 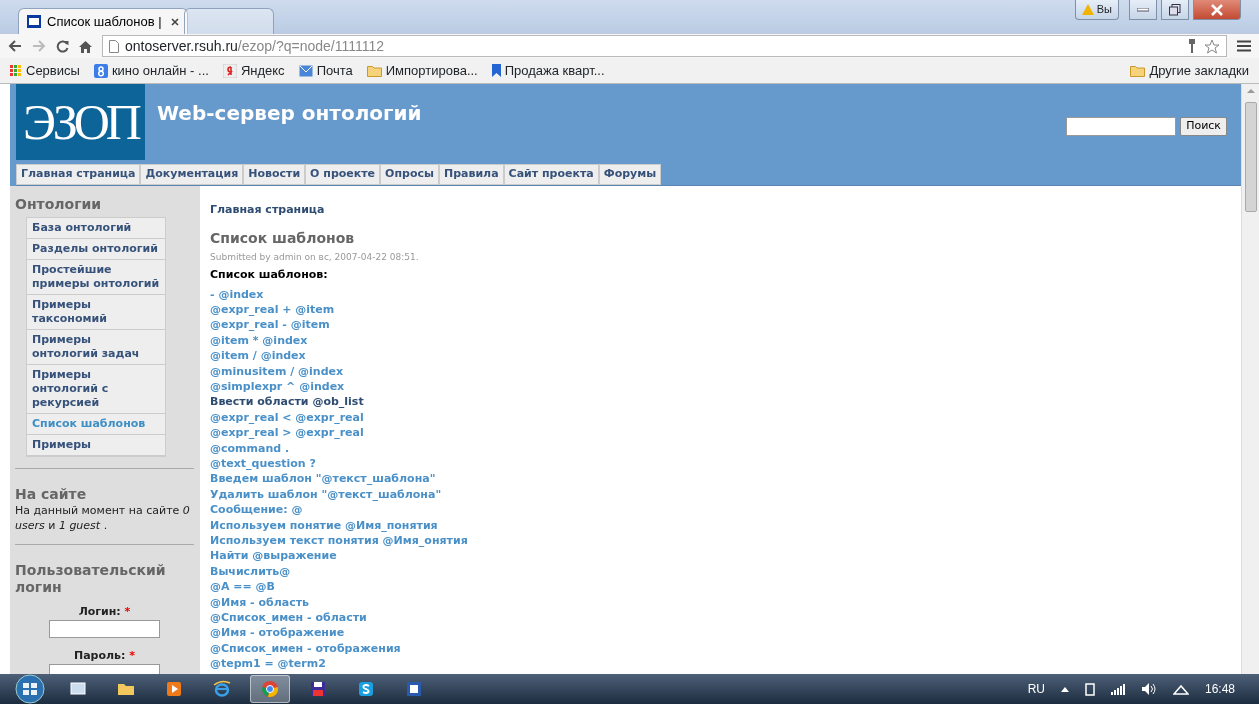 What do you see at coordinates (274, 174) in the screenshot?
I see `nav-tab: Новости` at bounding box center [274, 174].